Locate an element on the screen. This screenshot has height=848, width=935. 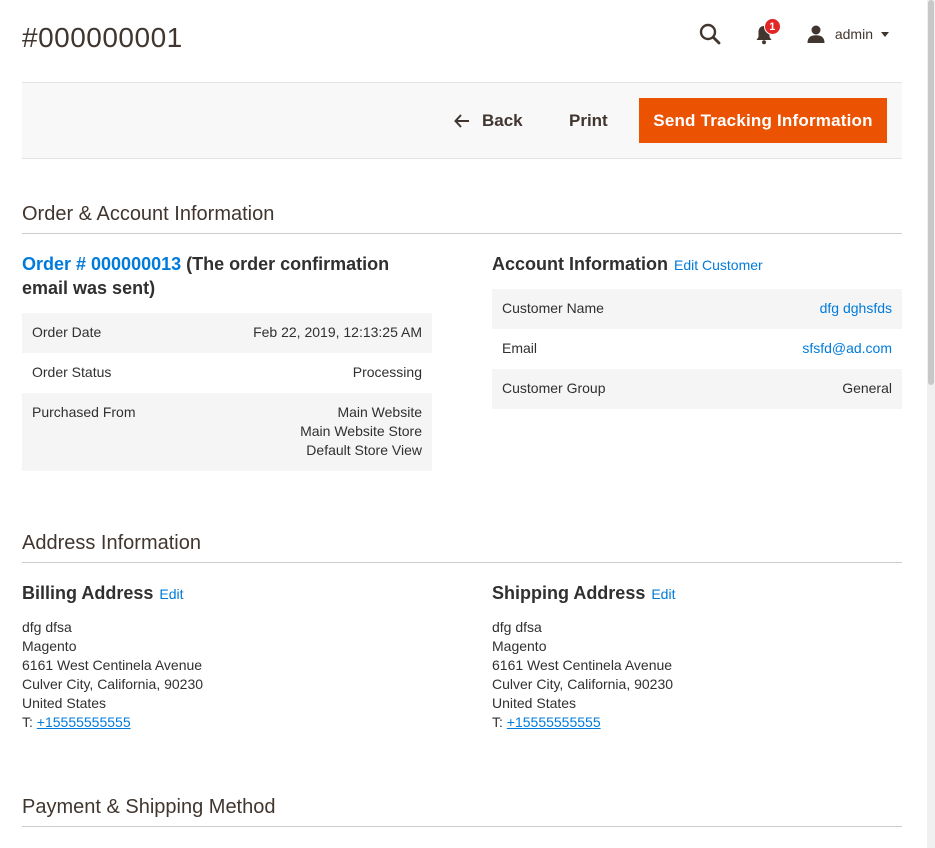
shipping-street: 6161 West Centinela Avenue is located at coordinates (582, 665).